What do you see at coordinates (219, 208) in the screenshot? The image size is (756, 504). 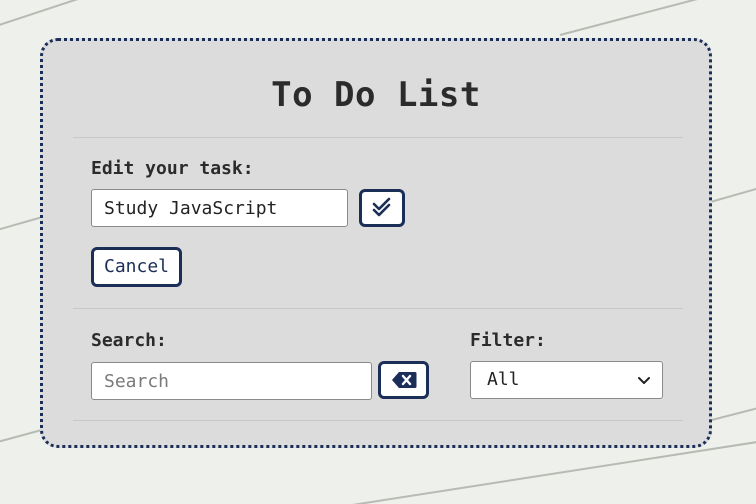 I see `edit-task-input` at bounding box center [219, 208].